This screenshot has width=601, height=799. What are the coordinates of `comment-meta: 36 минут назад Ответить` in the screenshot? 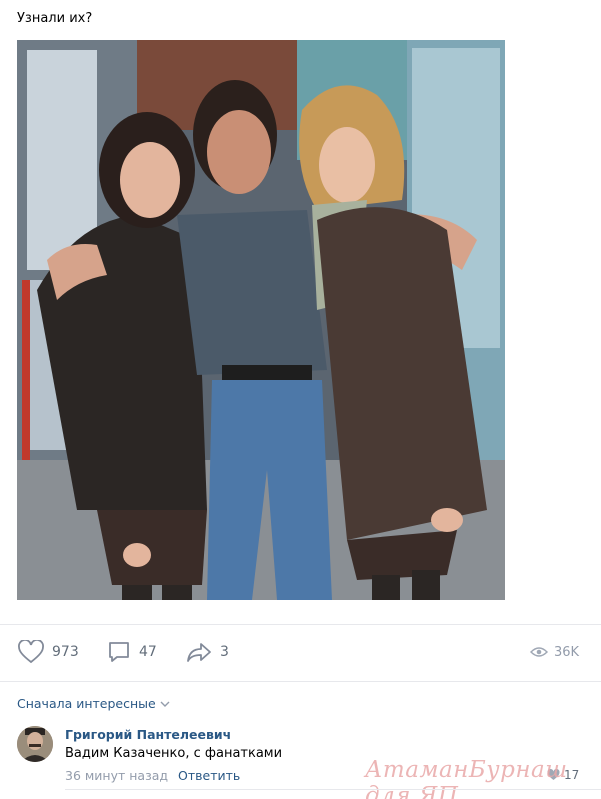 It's located at (152, 775).